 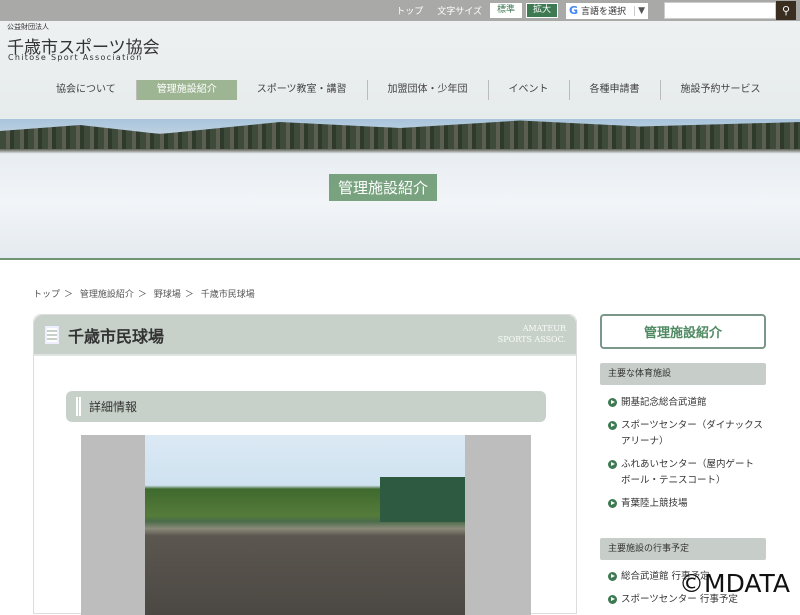 I want to click on language-select: G 言語を選択 ▼, so click(x=607, y=10).